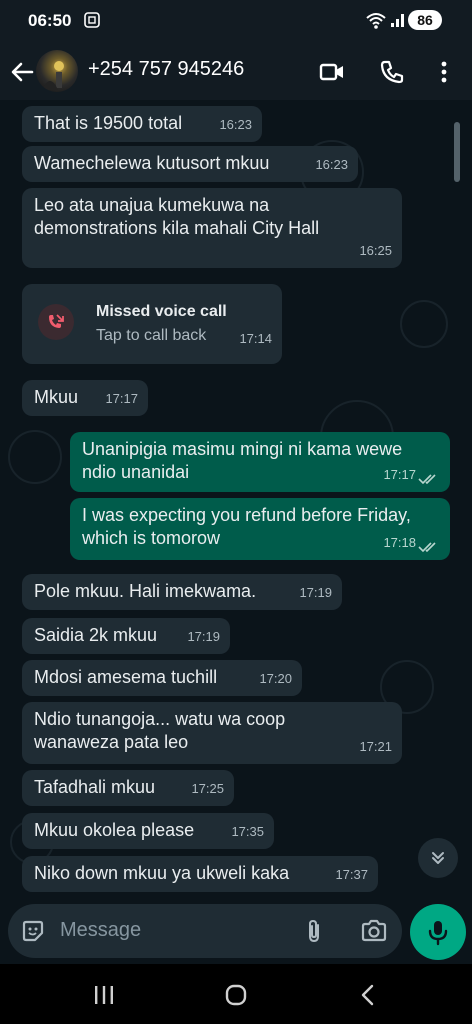 This screenshot has width=472, height=1024. Describe the element at coordinates (392, 72) in the screenshot. I see `phone-icon` at that location.